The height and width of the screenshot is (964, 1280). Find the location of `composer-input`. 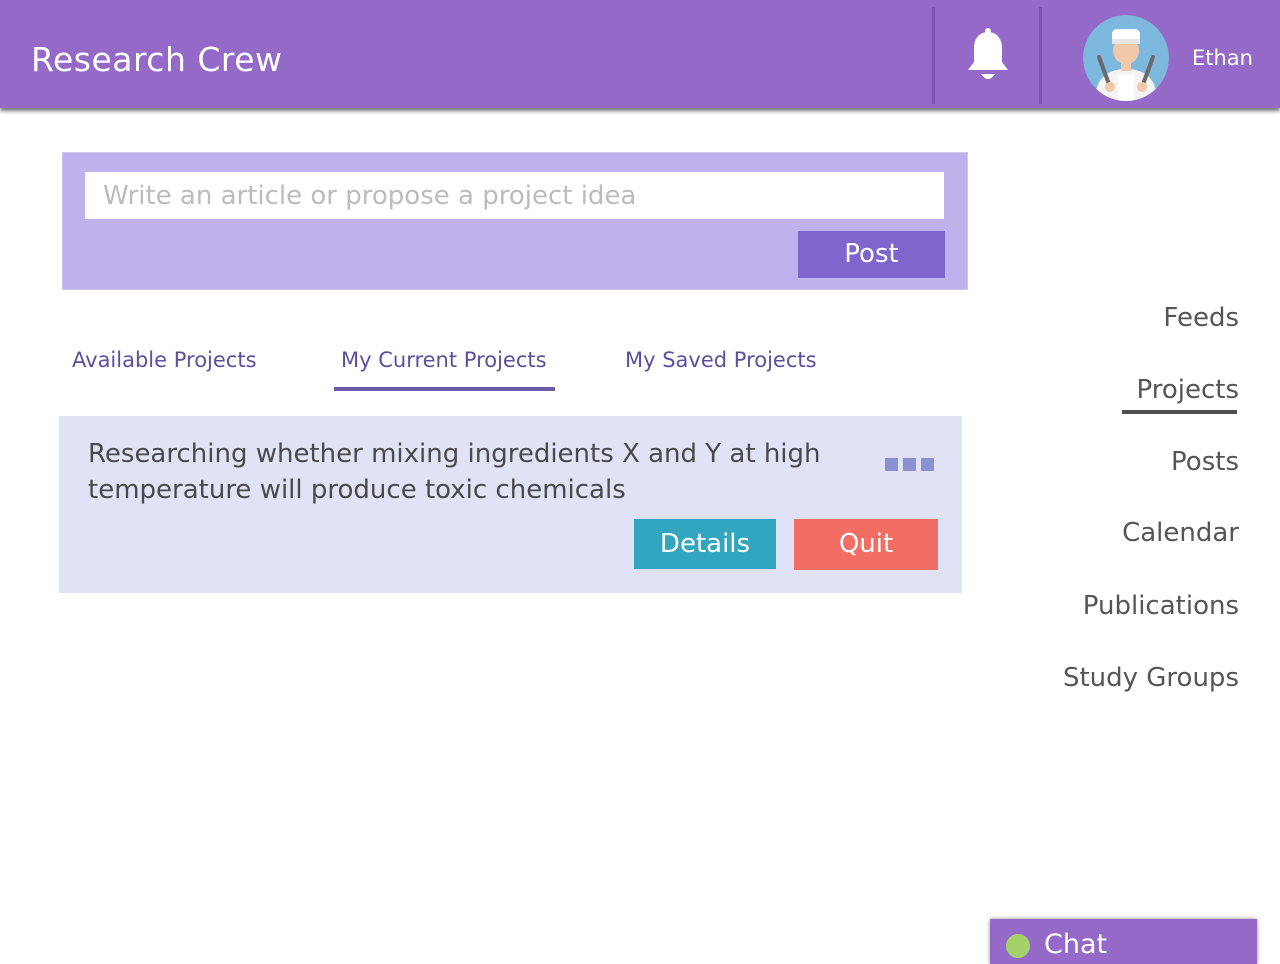

composer-input is located at coordinates (514, 195).